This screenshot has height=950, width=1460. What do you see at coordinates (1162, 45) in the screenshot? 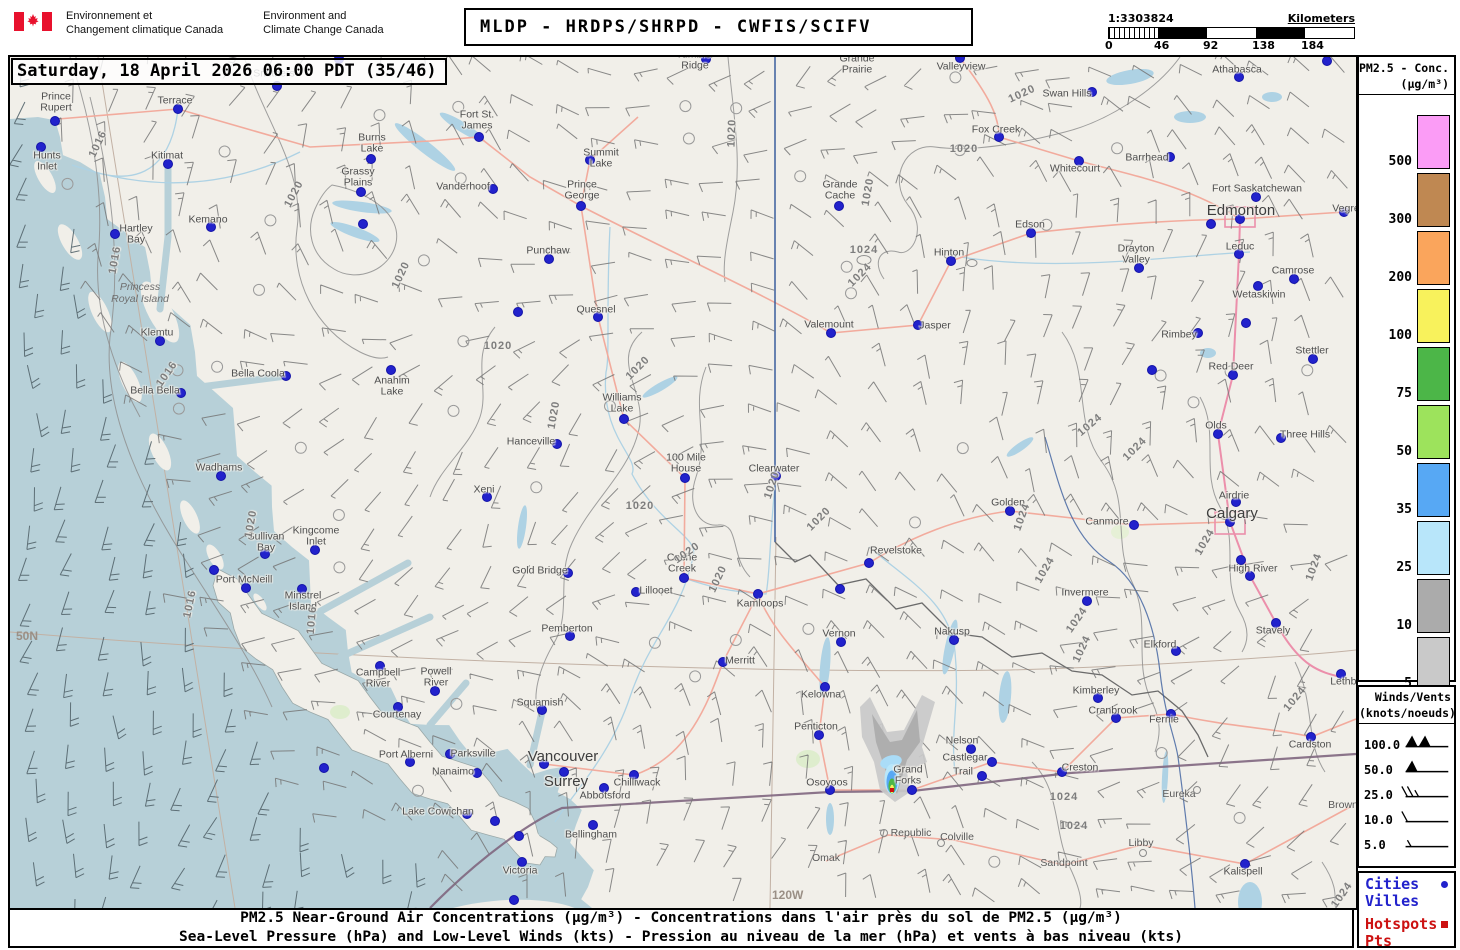
I see `scalebar-tick: 46` at bounding box center [1162, 45].